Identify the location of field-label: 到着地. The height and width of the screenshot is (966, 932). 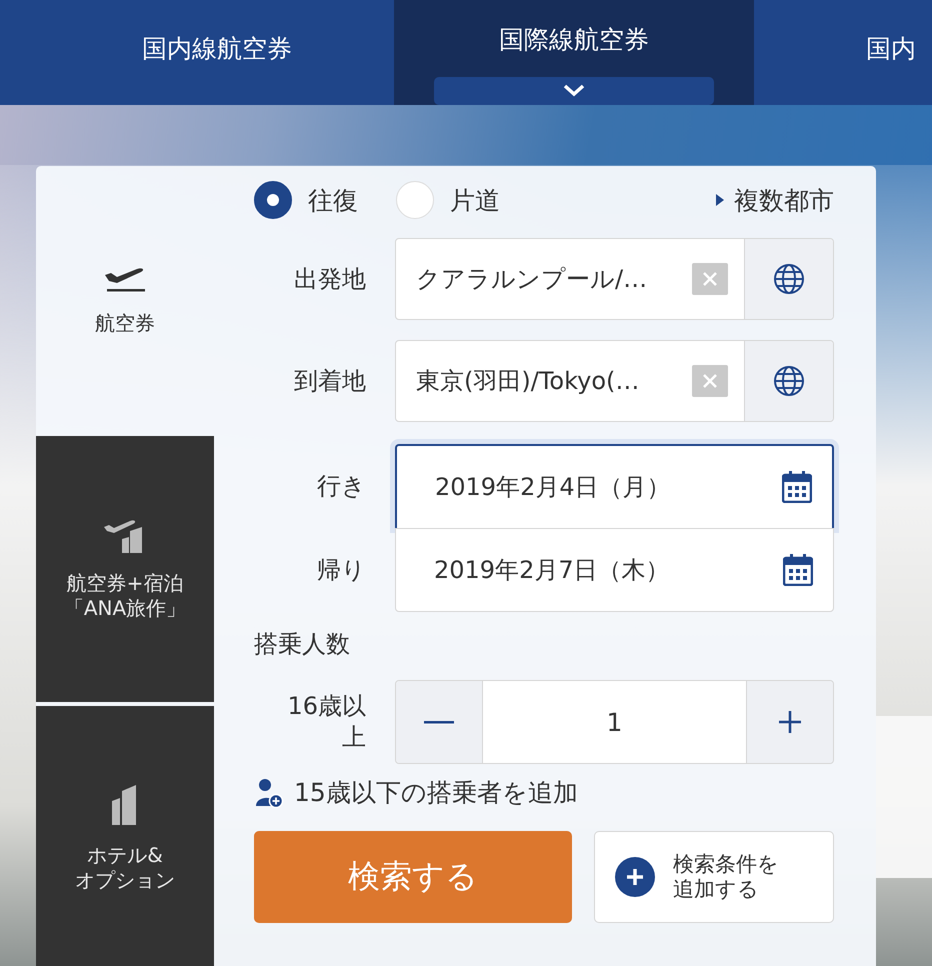
(329, 381).